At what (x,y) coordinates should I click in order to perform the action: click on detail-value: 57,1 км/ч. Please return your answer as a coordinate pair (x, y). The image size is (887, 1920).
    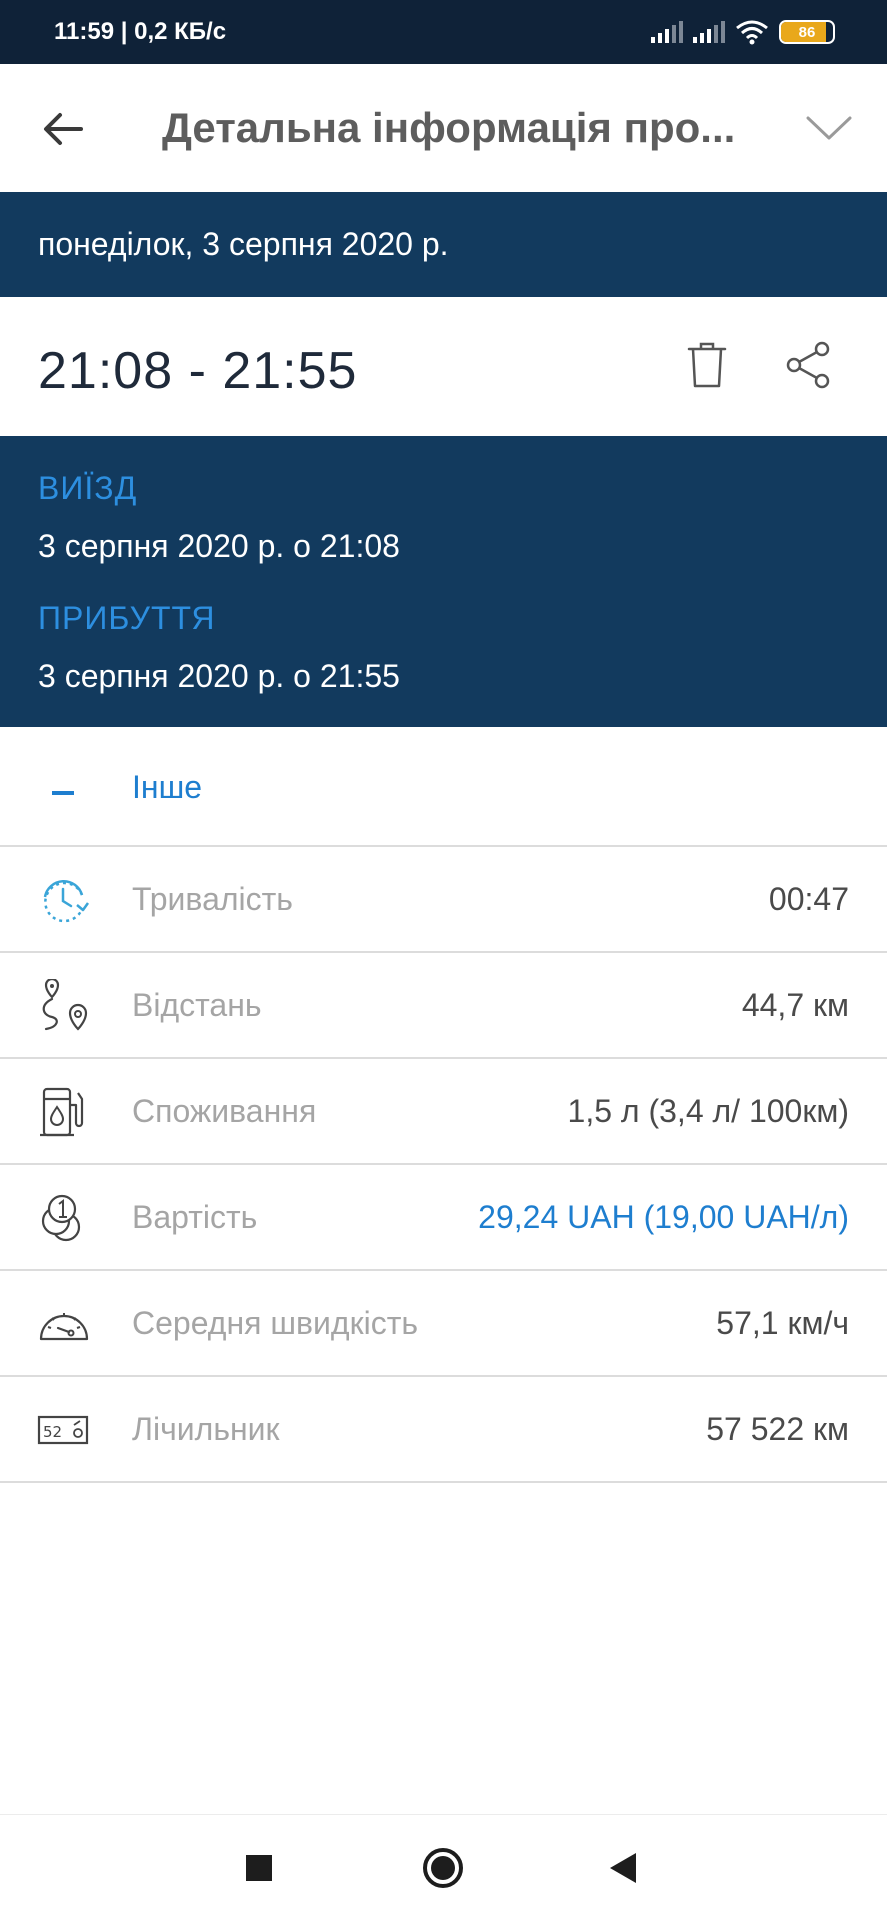
    Looking at the image, I should click on (782, 1323).